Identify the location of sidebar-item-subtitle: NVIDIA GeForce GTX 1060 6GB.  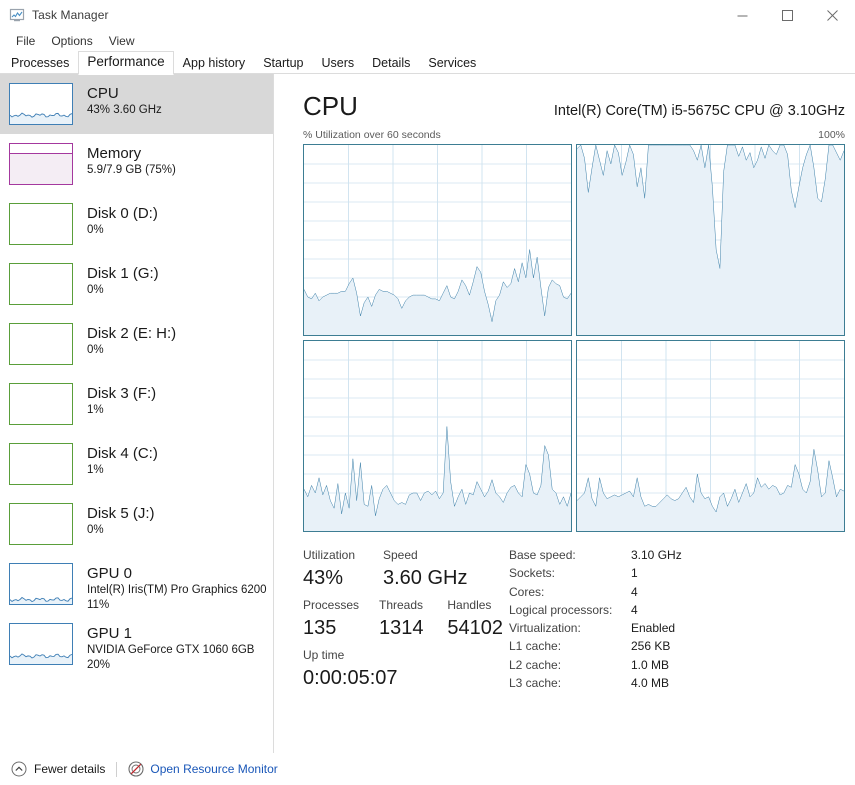
(171, 650).